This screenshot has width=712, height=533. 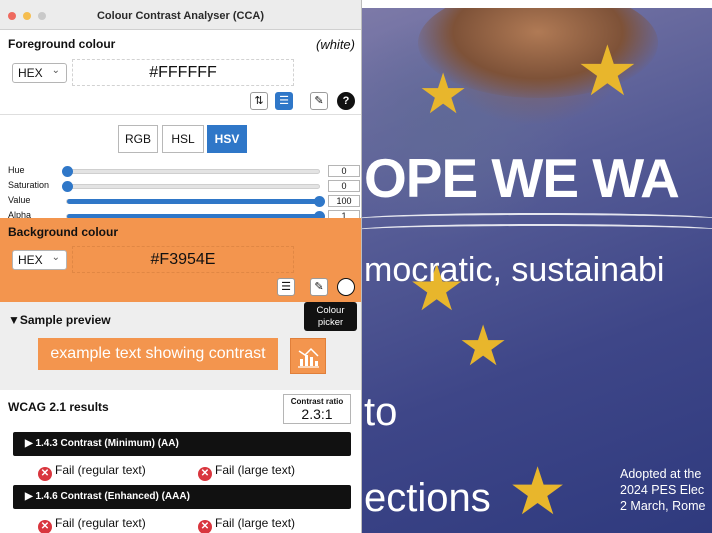 I want to click on swap-colours-button: ⇅, so click(x=259, y=101).